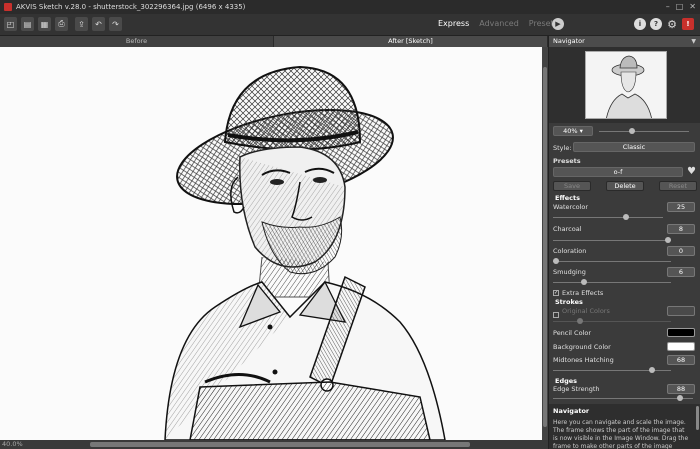 The width and height of the screenshot is (700, 449). Describe the element at coordinates (623, 398) in the screenshot. I see `edge-strength-slider` at that location.